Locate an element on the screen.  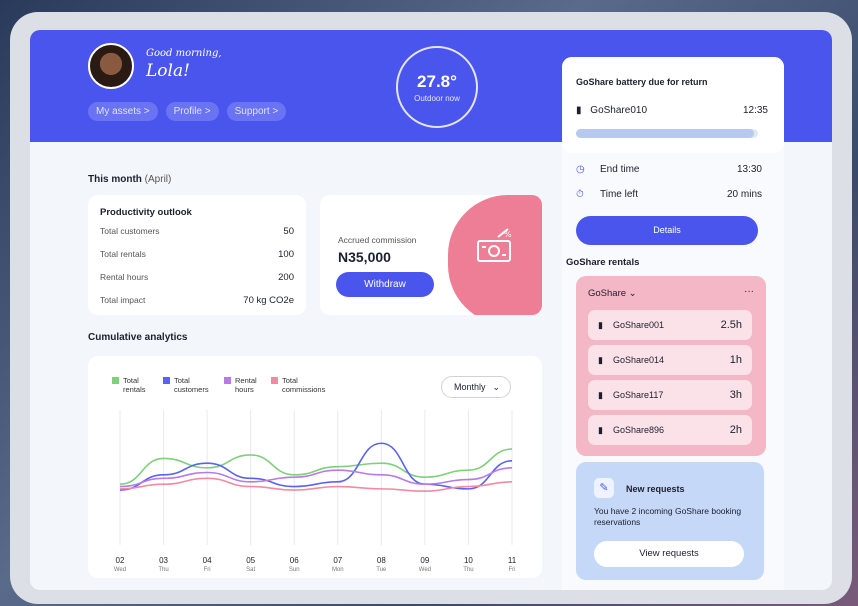
this-month-heading: This month (April) is located at coordinates (129, 179).